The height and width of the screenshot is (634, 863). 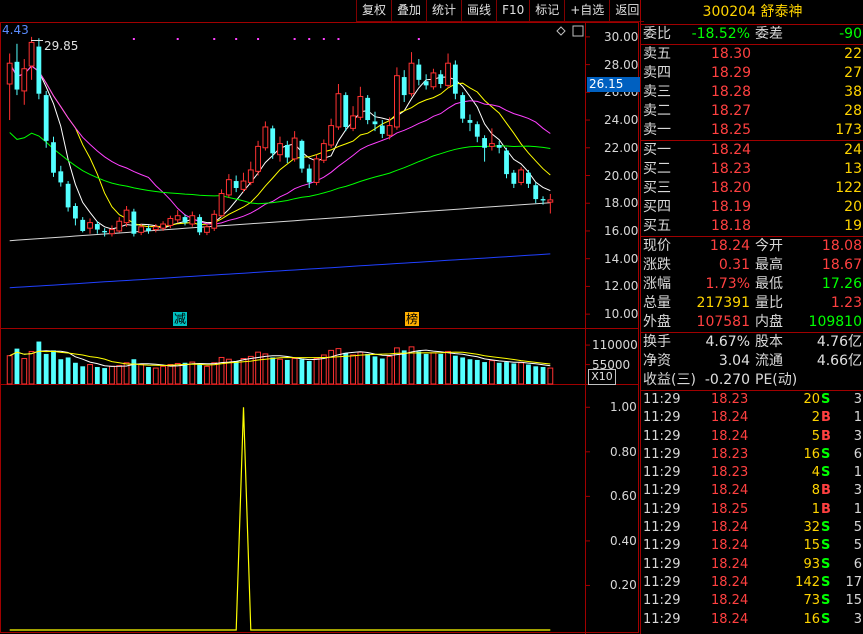 I want to click on bid-row: 买四 18.19 20, so click(x=752, y=207).